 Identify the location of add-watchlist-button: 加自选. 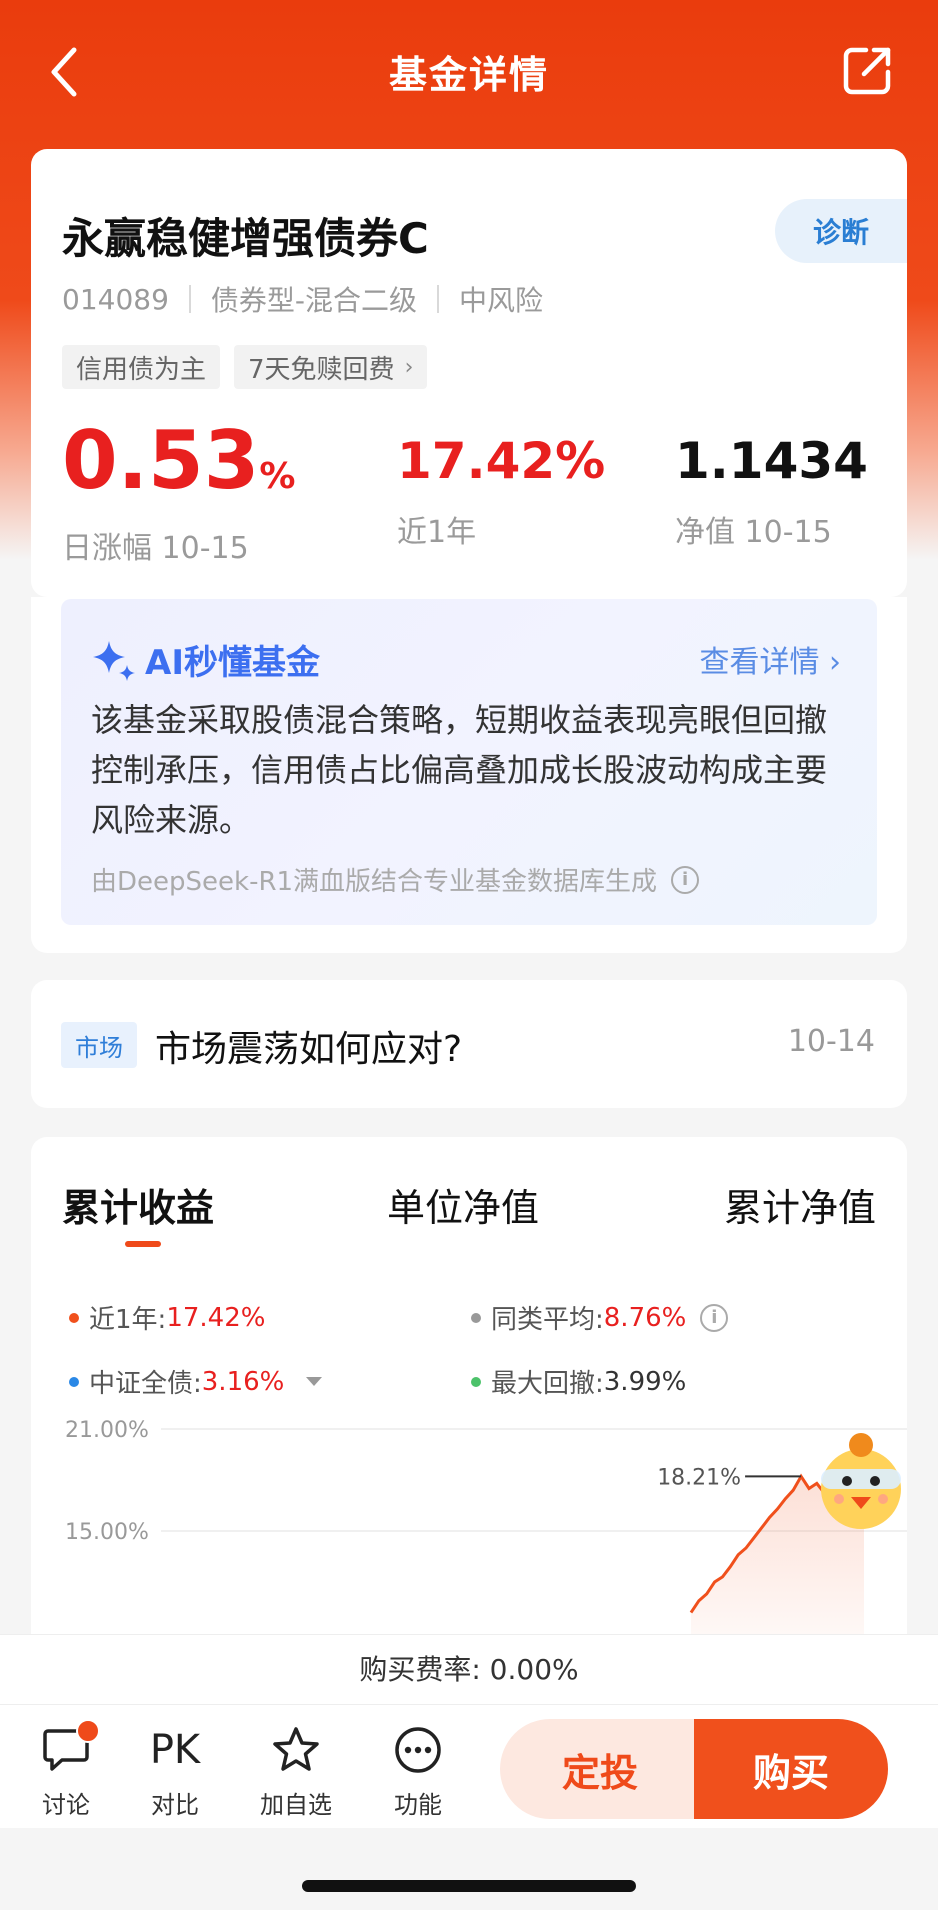
(296, 1772).